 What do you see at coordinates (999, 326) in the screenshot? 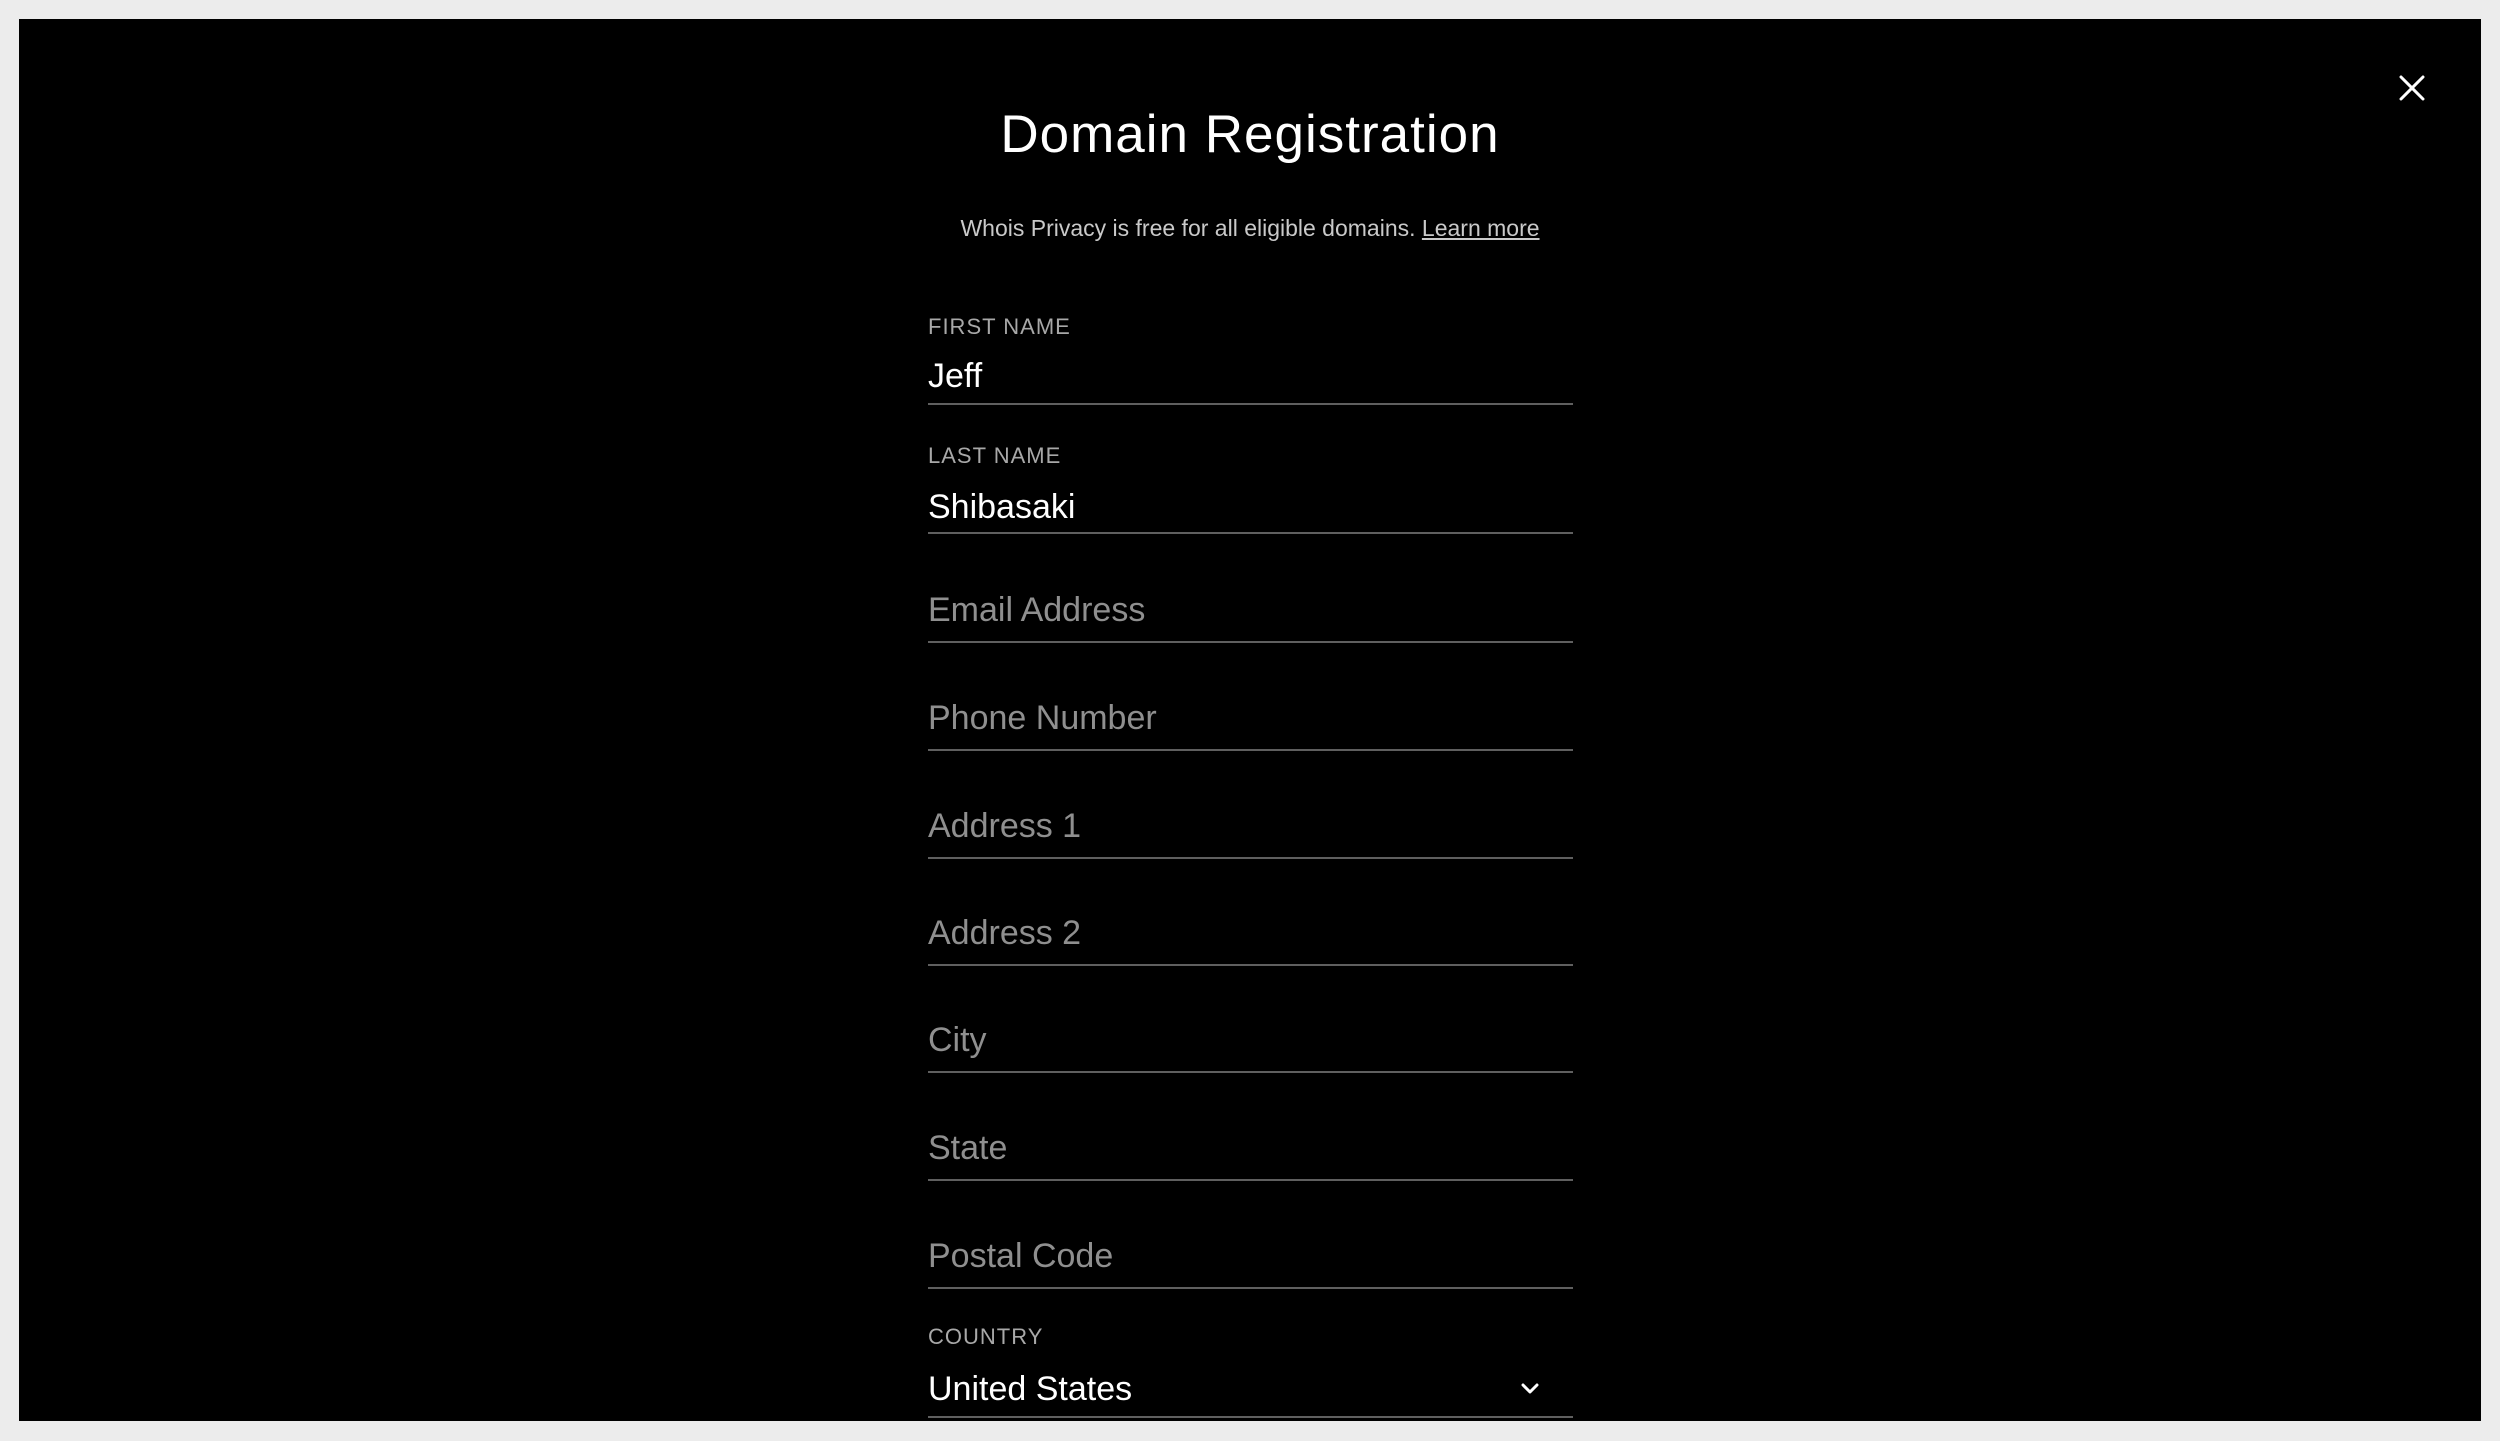
I see `first-name-label: FIRST NAME` at bounding box center [999, 326].